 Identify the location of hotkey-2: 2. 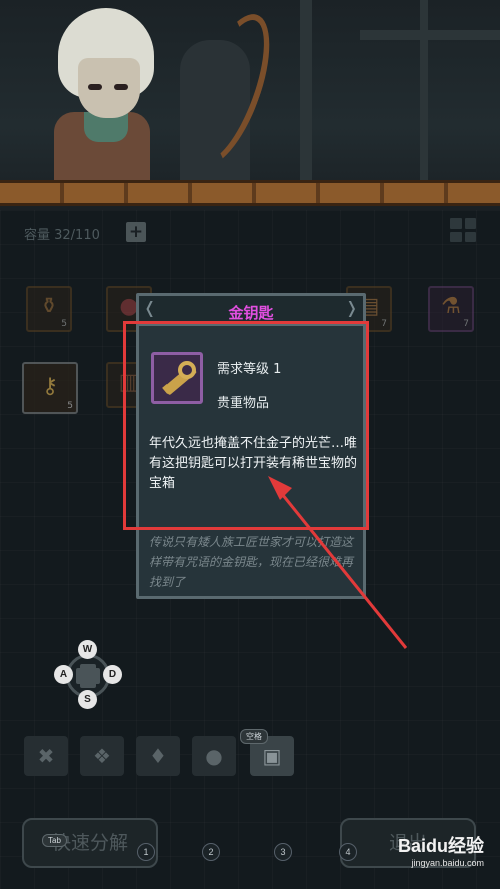
(211, 852).